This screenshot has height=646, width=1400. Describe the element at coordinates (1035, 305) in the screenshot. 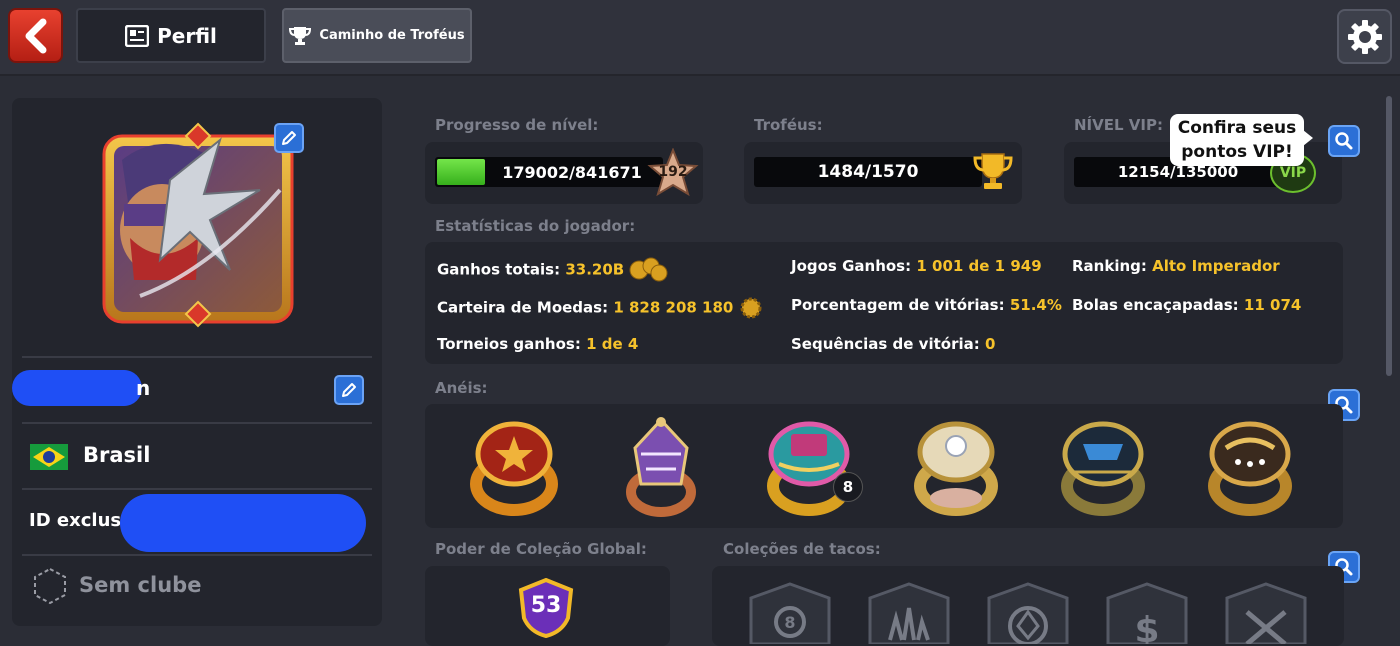

I see `stat-value: 51.4%` at that location.